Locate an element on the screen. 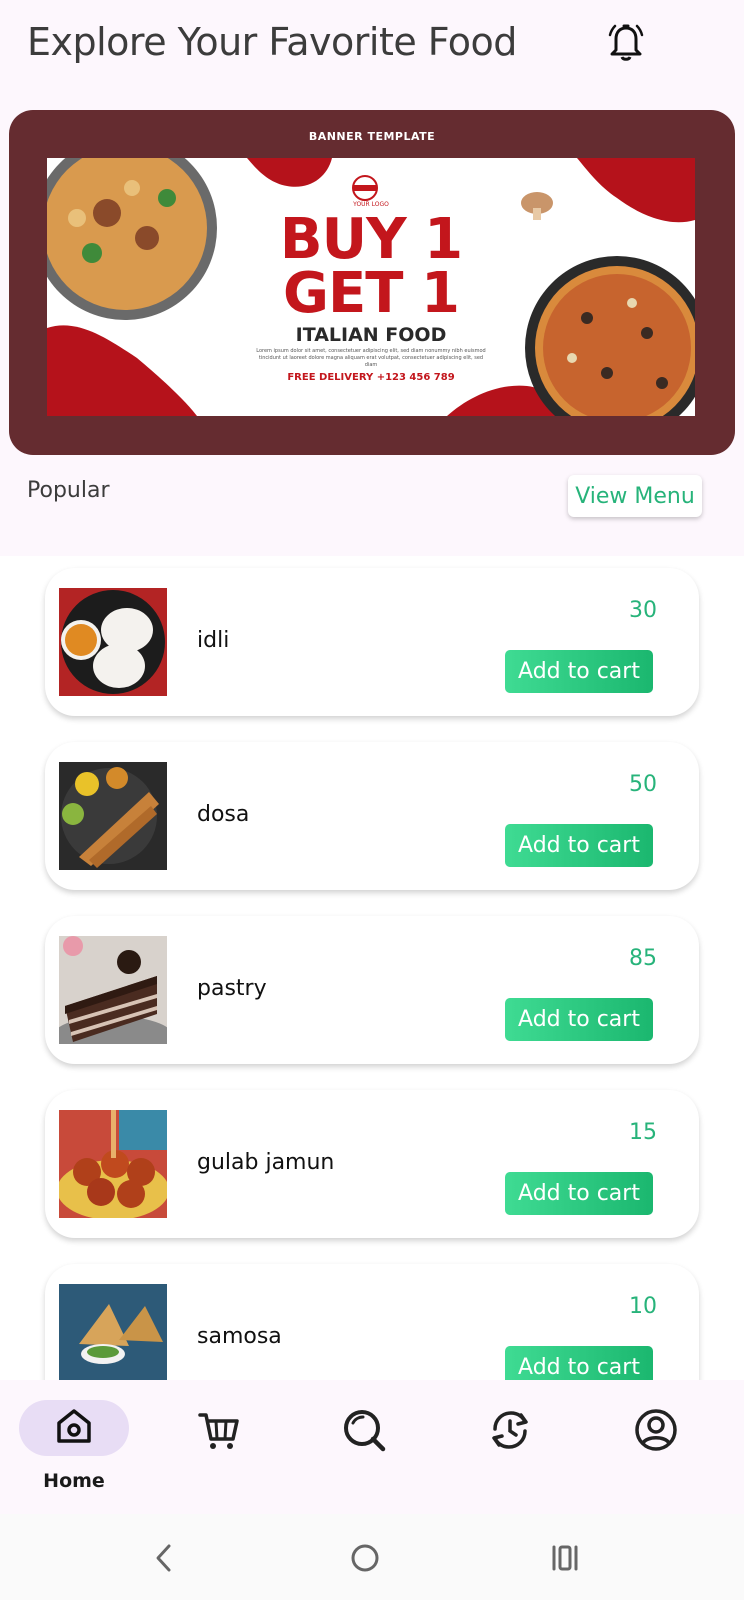  profile-icon is located at coordinates (656, 1430).